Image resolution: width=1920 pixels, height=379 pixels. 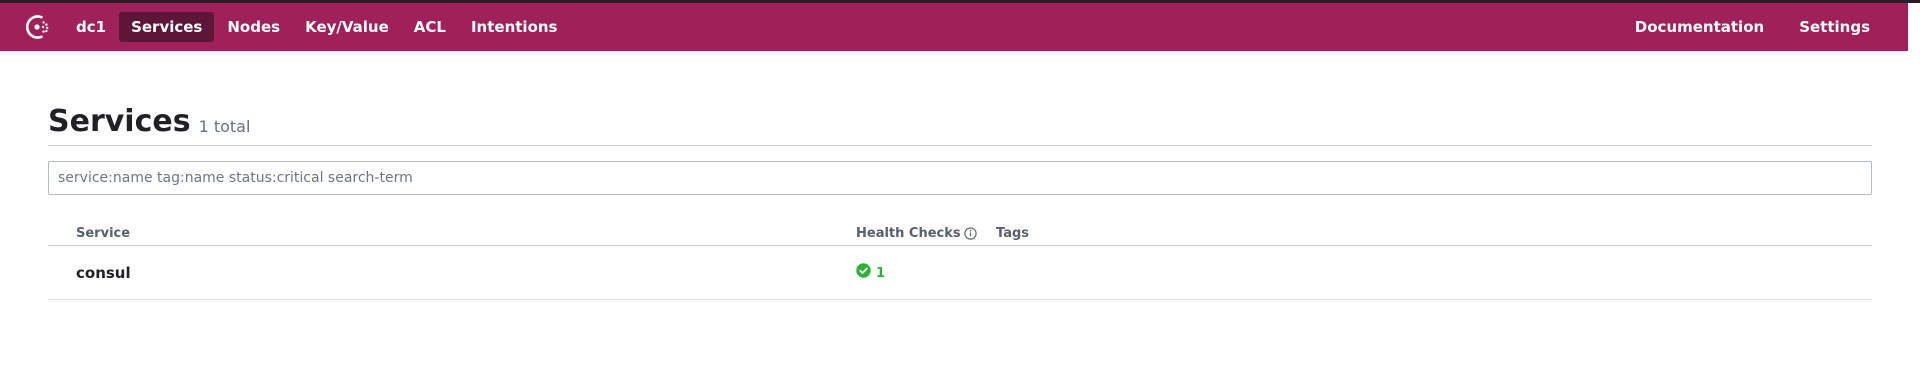 What do you see at coordinates (119, 121) in the screenshot?
I see `page-title: Services` at bounding box center [119, 121].